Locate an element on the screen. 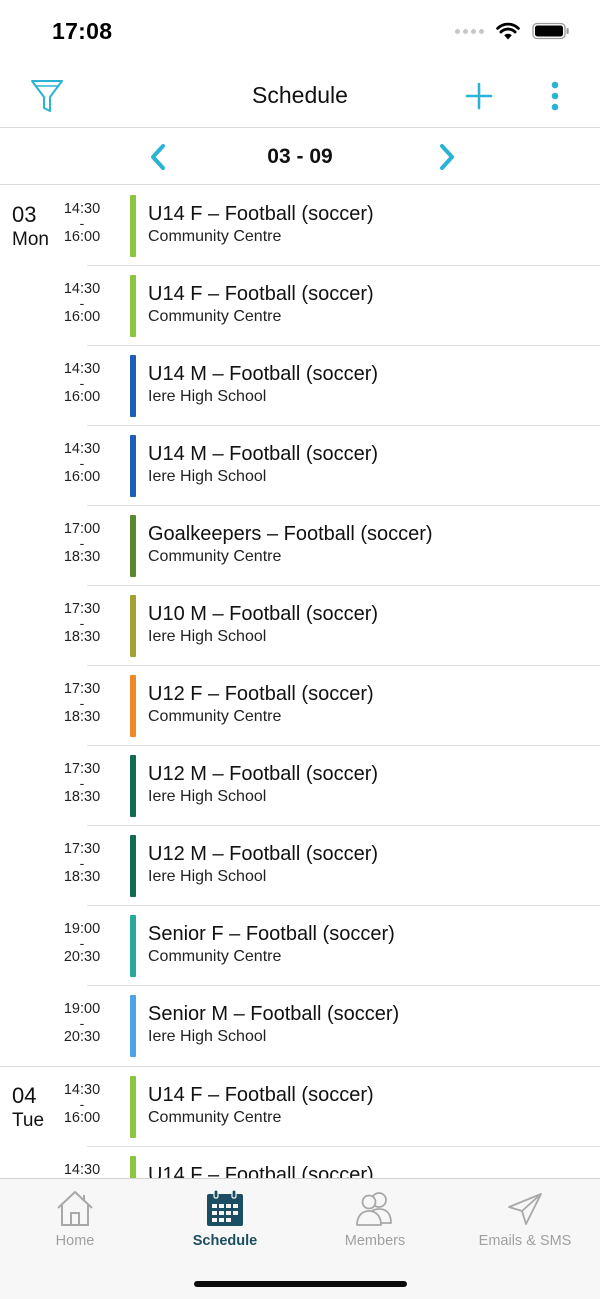 The image size is (600, 1299). next-week-button is located at coordinates (447, 157).